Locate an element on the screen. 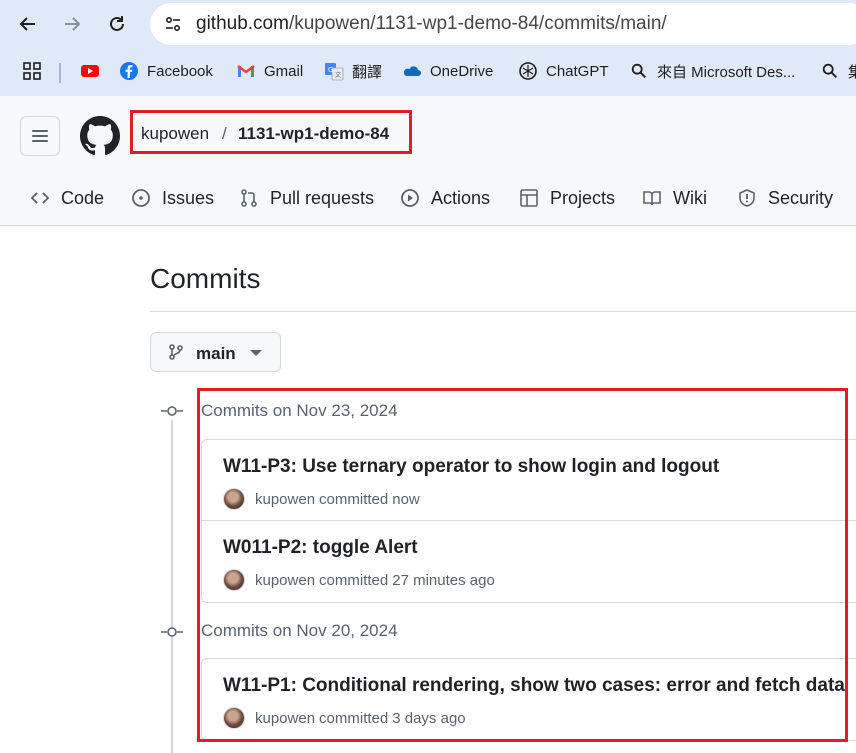  bookmark-label: 集 is located at coordinates (852, 72).